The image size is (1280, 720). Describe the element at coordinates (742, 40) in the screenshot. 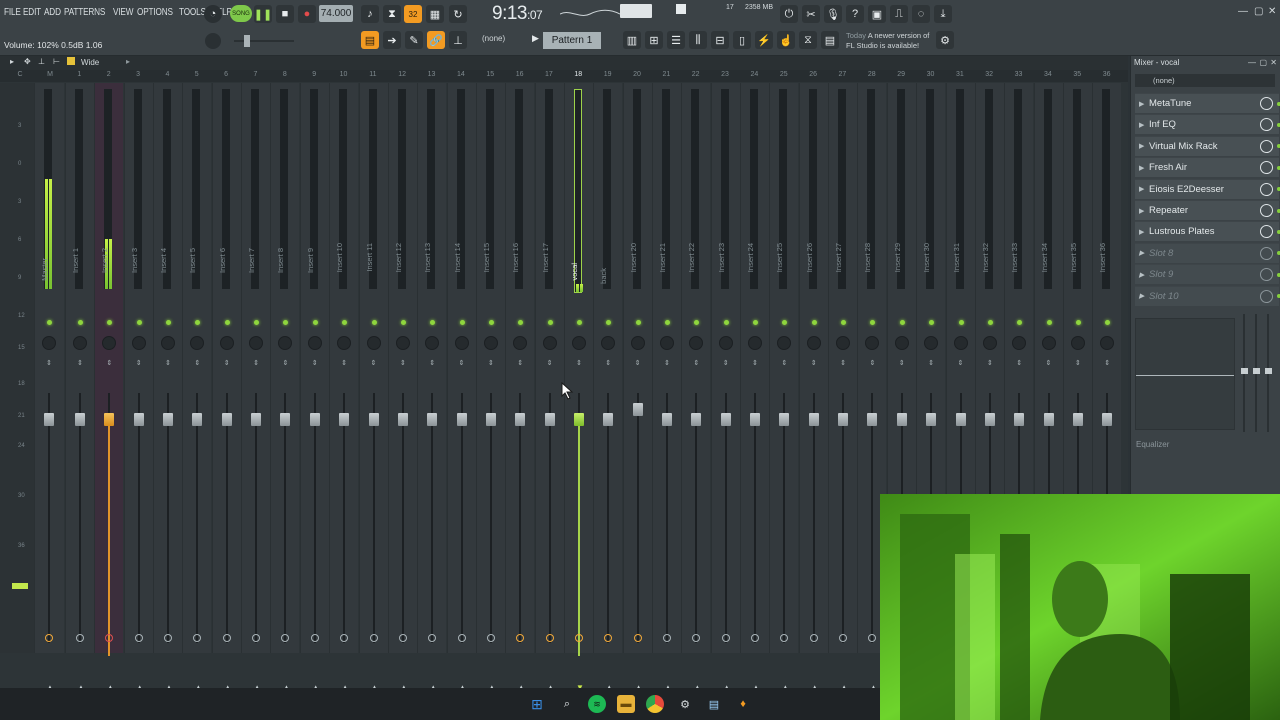

I see `clipboard-icon: ▯` at that location.